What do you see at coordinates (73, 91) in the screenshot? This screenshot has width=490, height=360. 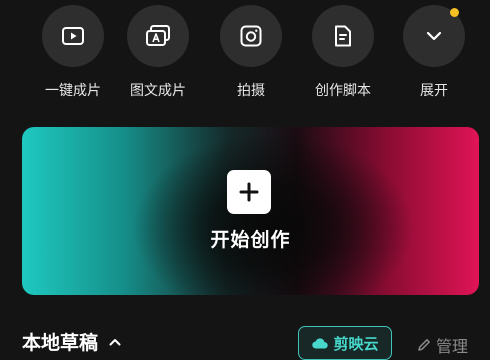 I see `one-click-video-label: 一键成片` at bounding box center [73, 91].